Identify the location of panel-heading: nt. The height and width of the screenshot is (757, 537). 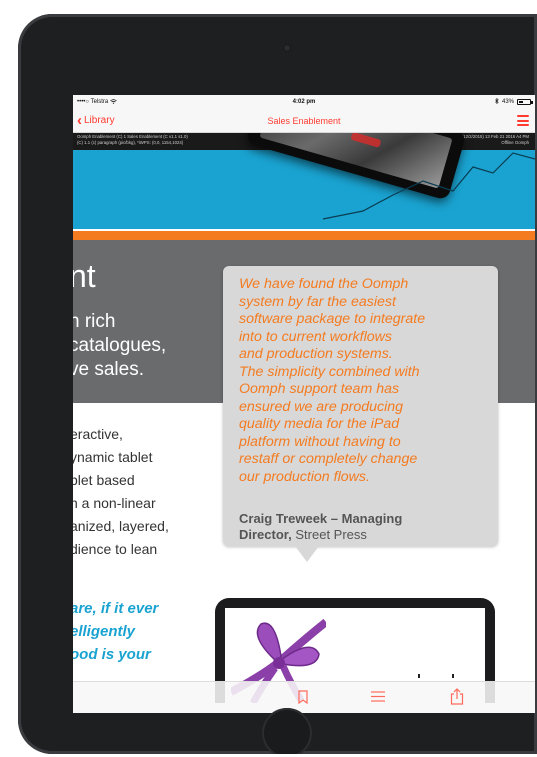
(84, 276).